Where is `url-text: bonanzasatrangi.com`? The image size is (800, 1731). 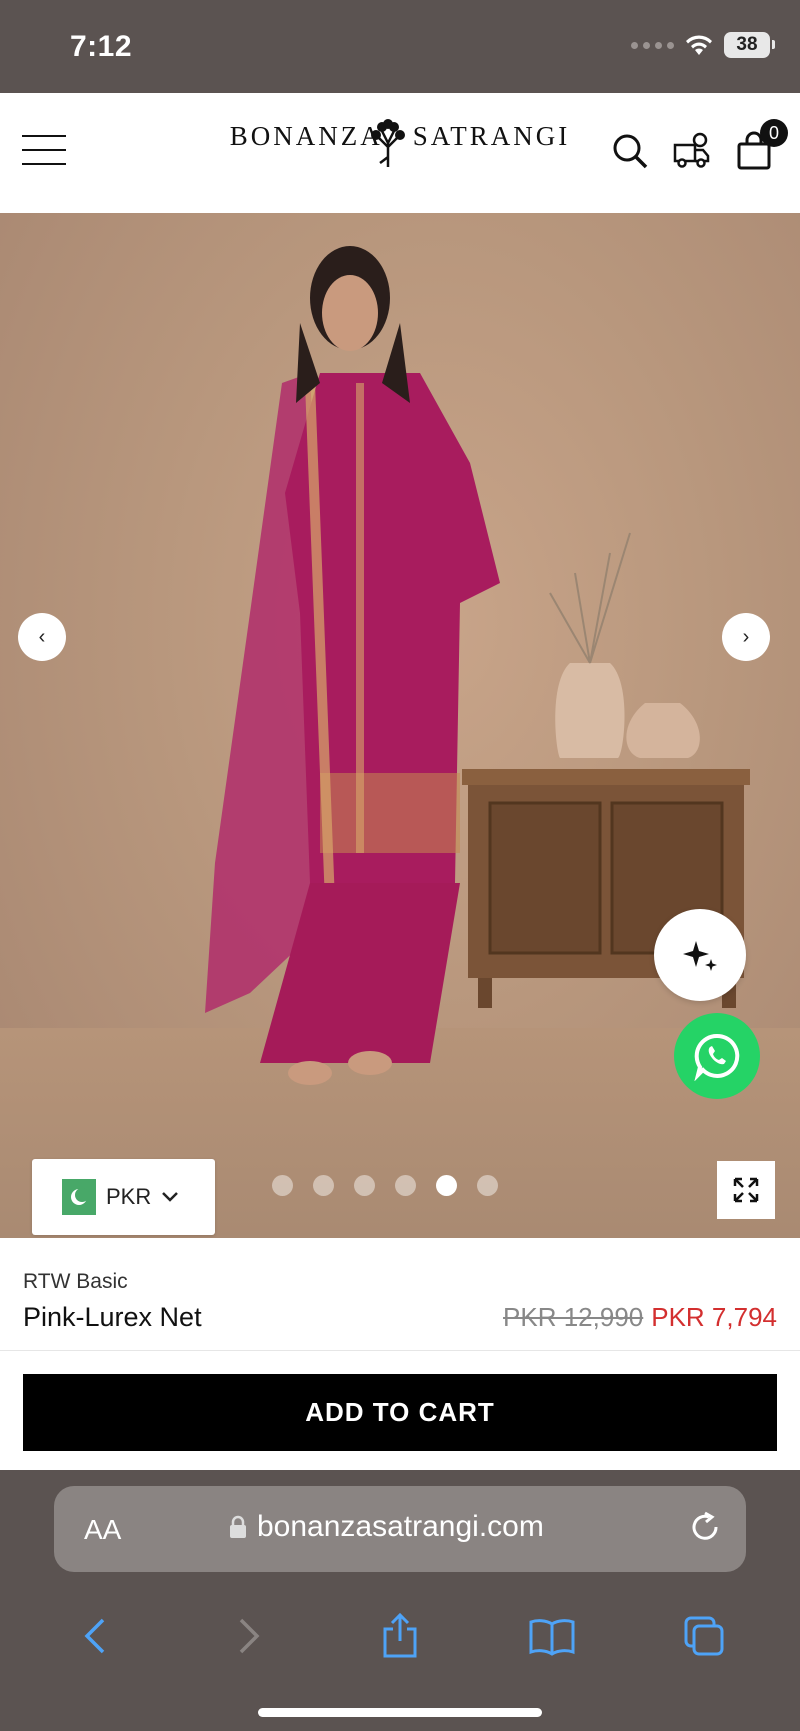
url-text: bonanzasatrangi.com is located at coordinates (400, 1526).